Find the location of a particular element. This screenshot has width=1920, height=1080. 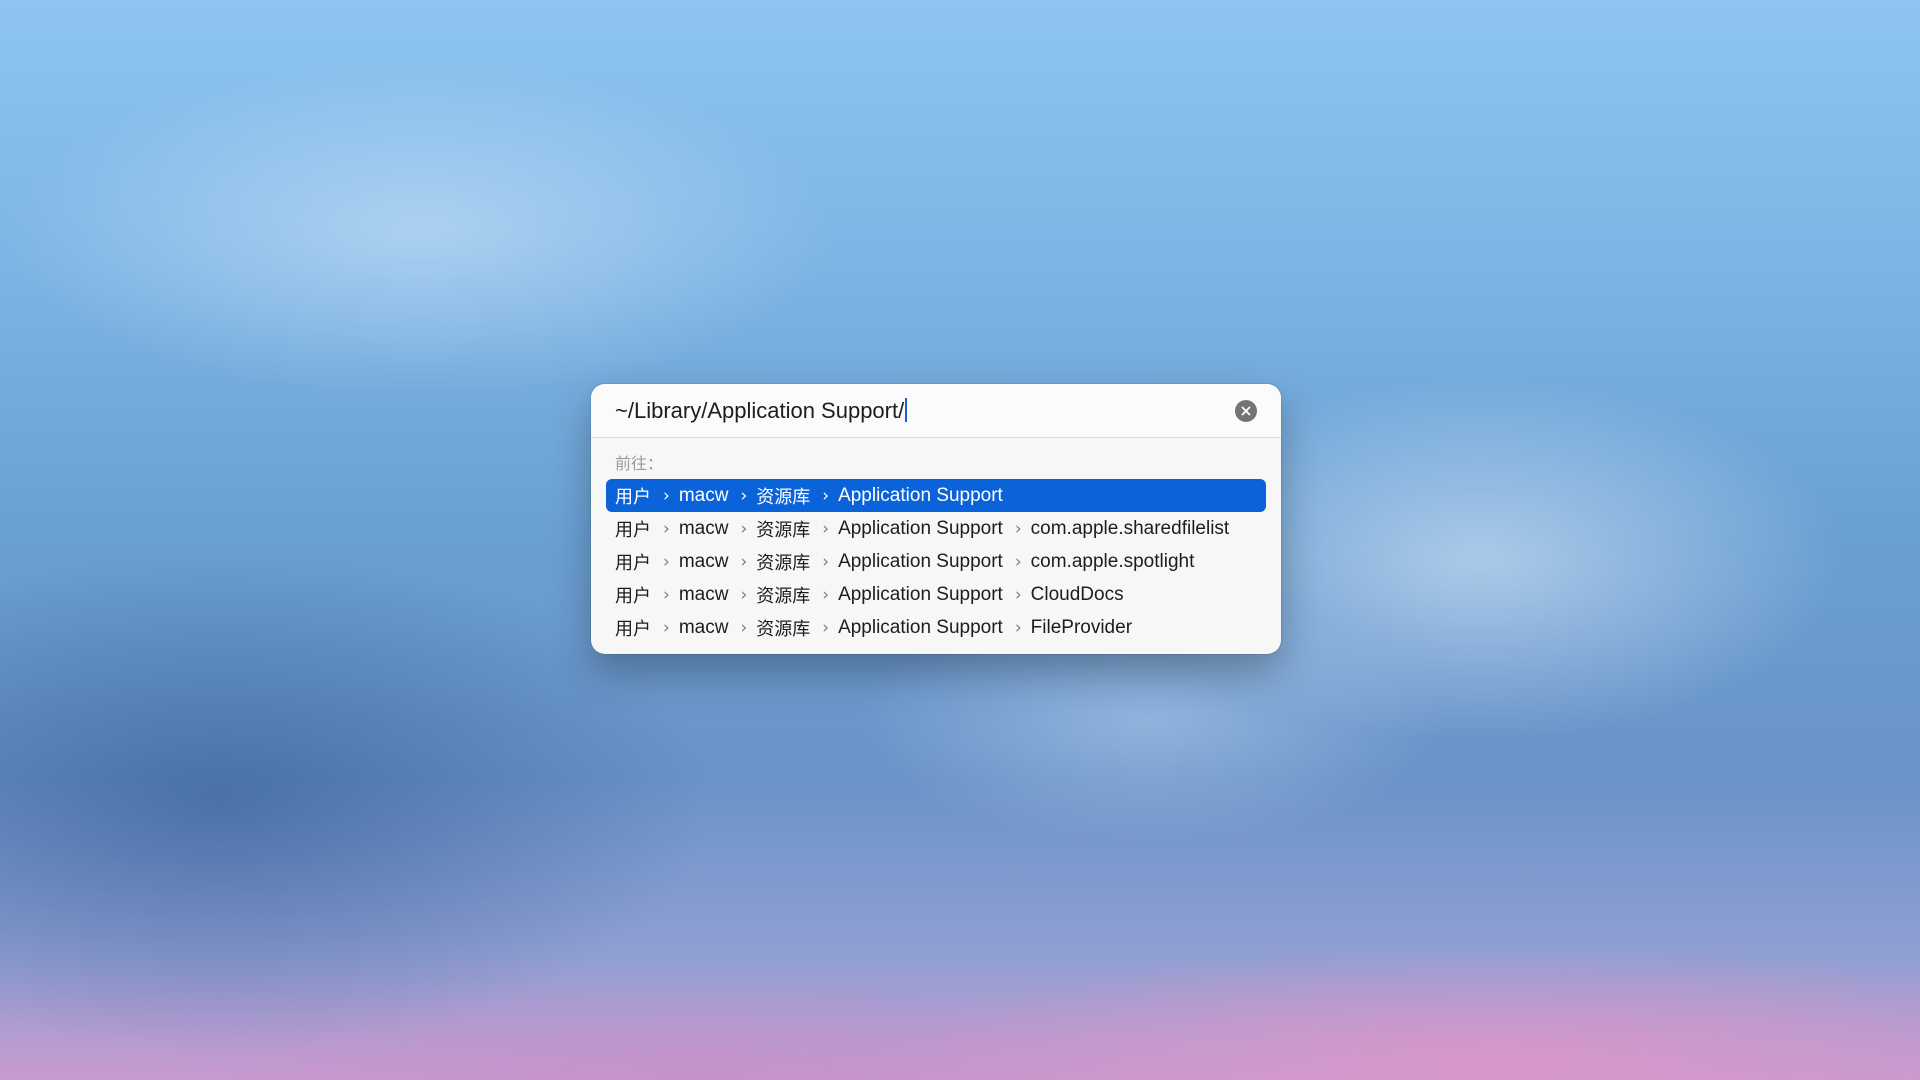

path-result-row: 用户 › macw › 资源库 › Application Support is located at coordinates (936, 495).